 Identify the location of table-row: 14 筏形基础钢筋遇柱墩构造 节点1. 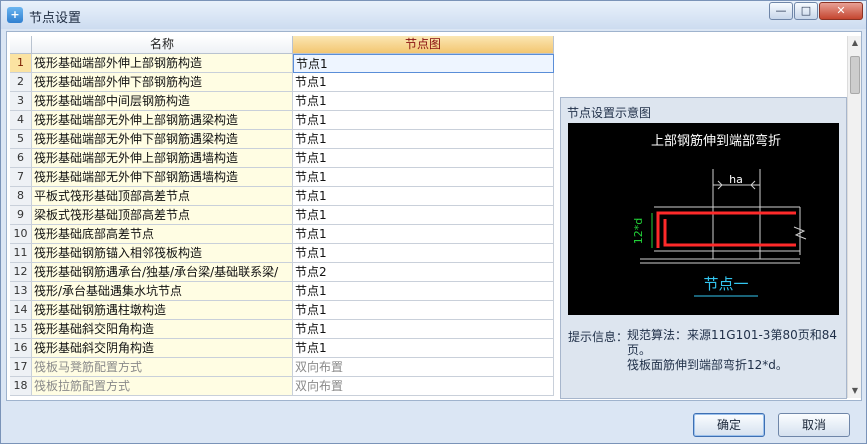
(284, 310).